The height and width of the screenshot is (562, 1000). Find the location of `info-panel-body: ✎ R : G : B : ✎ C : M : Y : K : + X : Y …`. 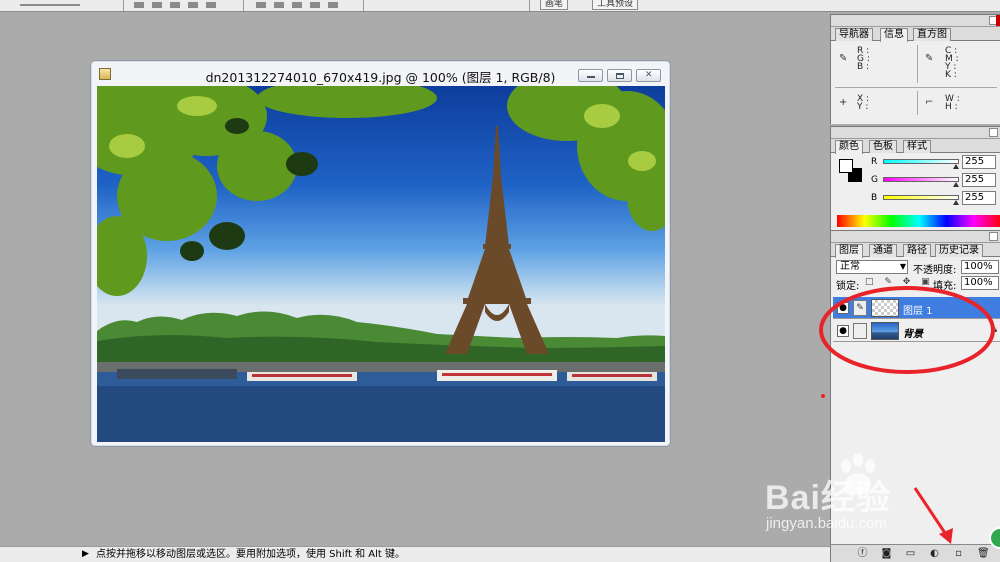

info-panel-body: ✎ R : G : B : ✎ C : M : Y : K : + X : Y … is located at coordinates (915, 80).